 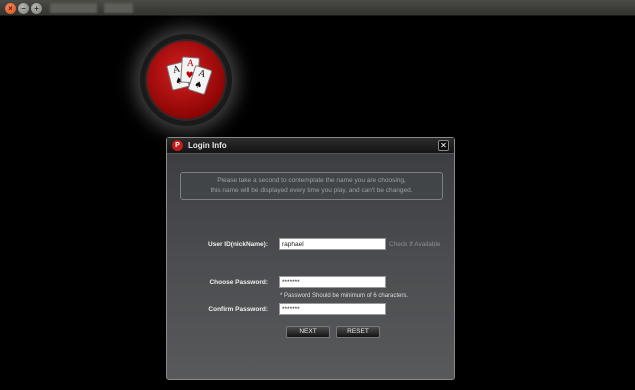 What do you see at coordinates (238, 282) in the screenshot?
I see `choose-password-label: Choose Password:` at bounding box center [238, 282].